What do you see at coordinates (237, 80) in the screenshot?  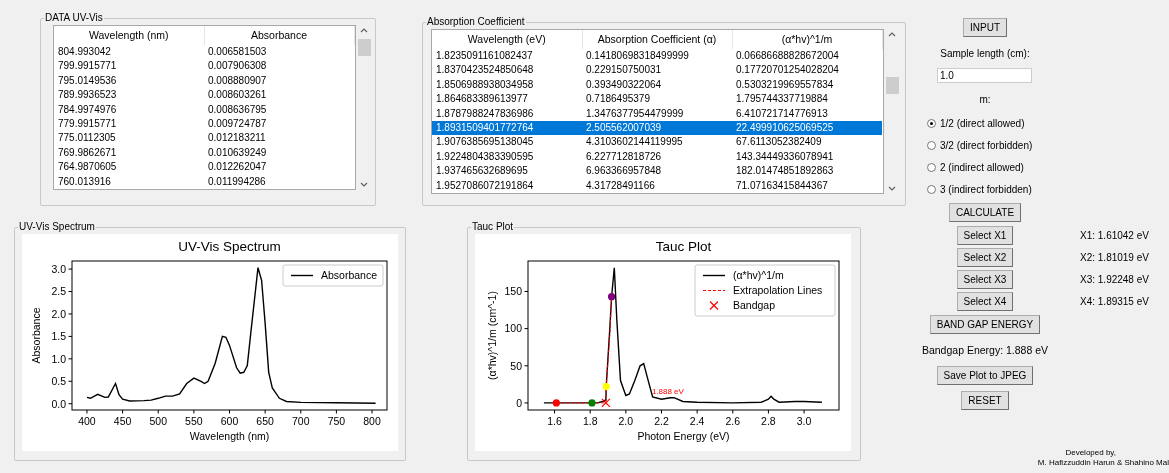 I see `table-cell-text: 0.008880907` at bounding box center [237, 80].